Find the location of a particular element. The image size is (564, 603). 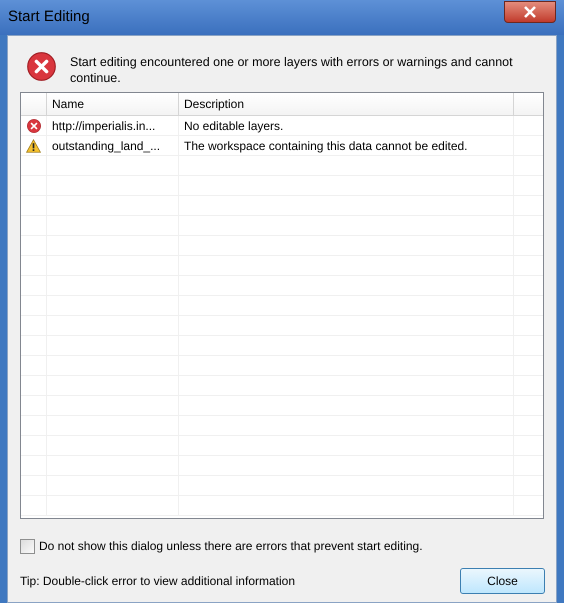

column-header: Name is located at coordinates (113, 104).